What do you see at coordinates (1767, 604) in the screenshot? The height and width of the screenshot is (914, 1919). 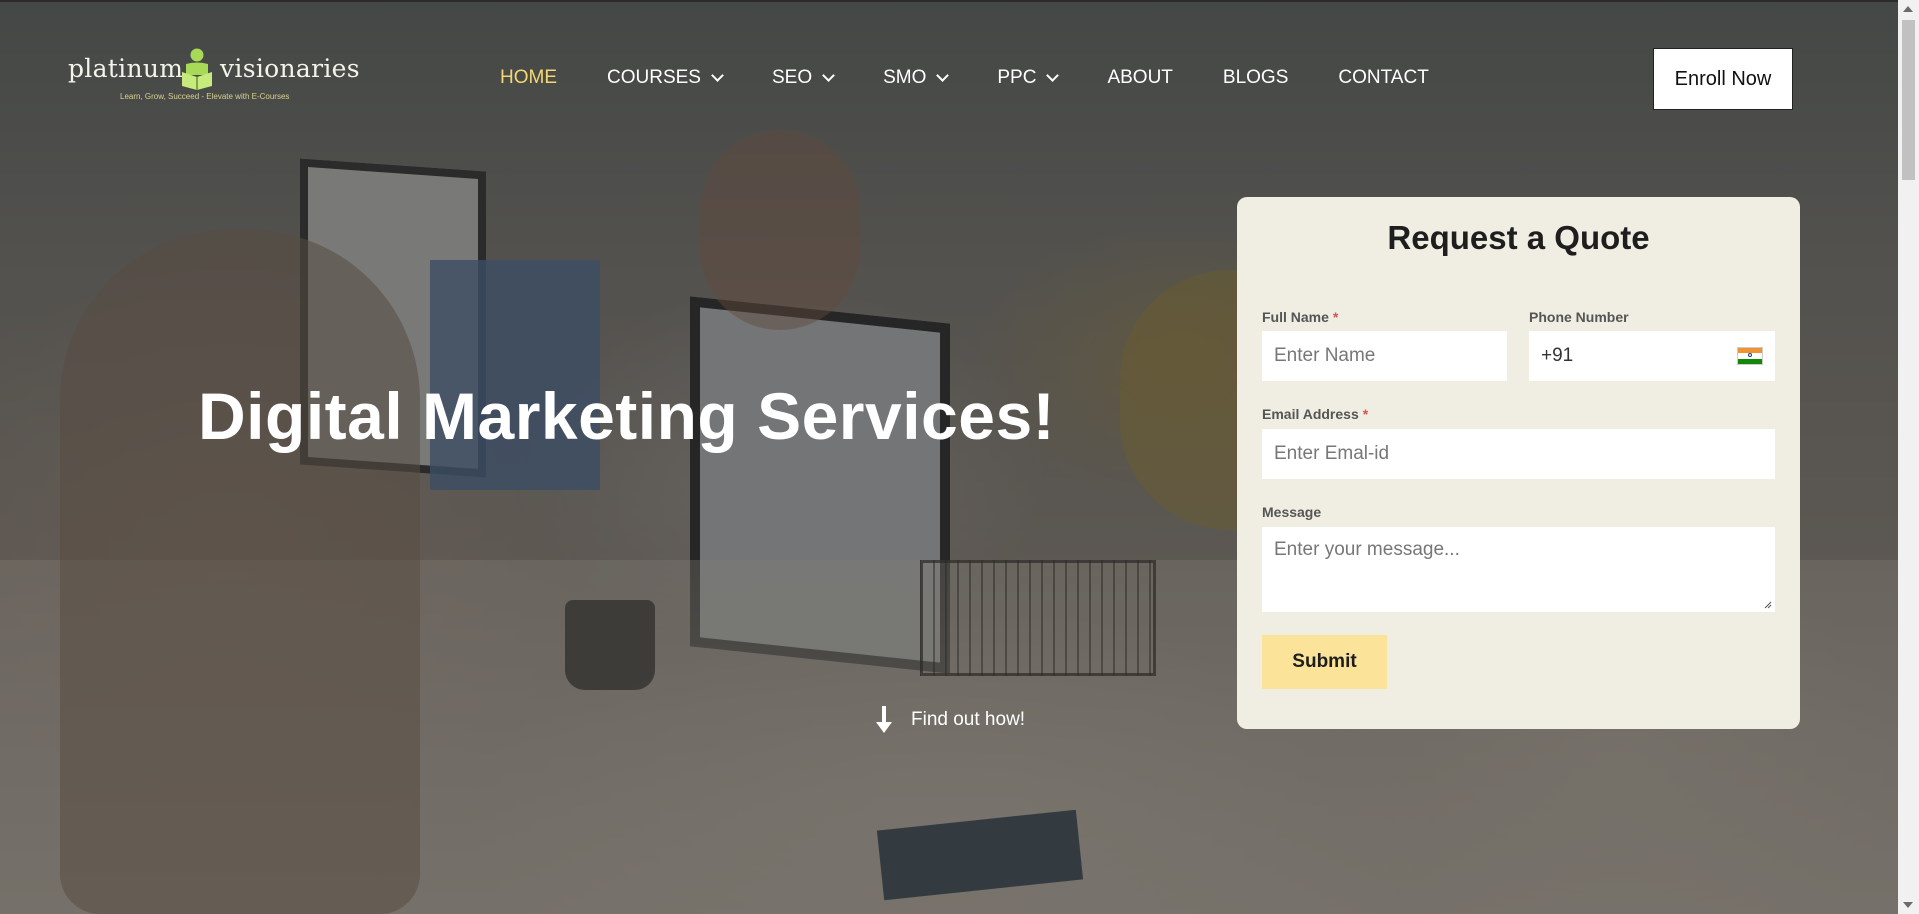 I see `resize-grip-icon` at bounding box center [1767, 604].